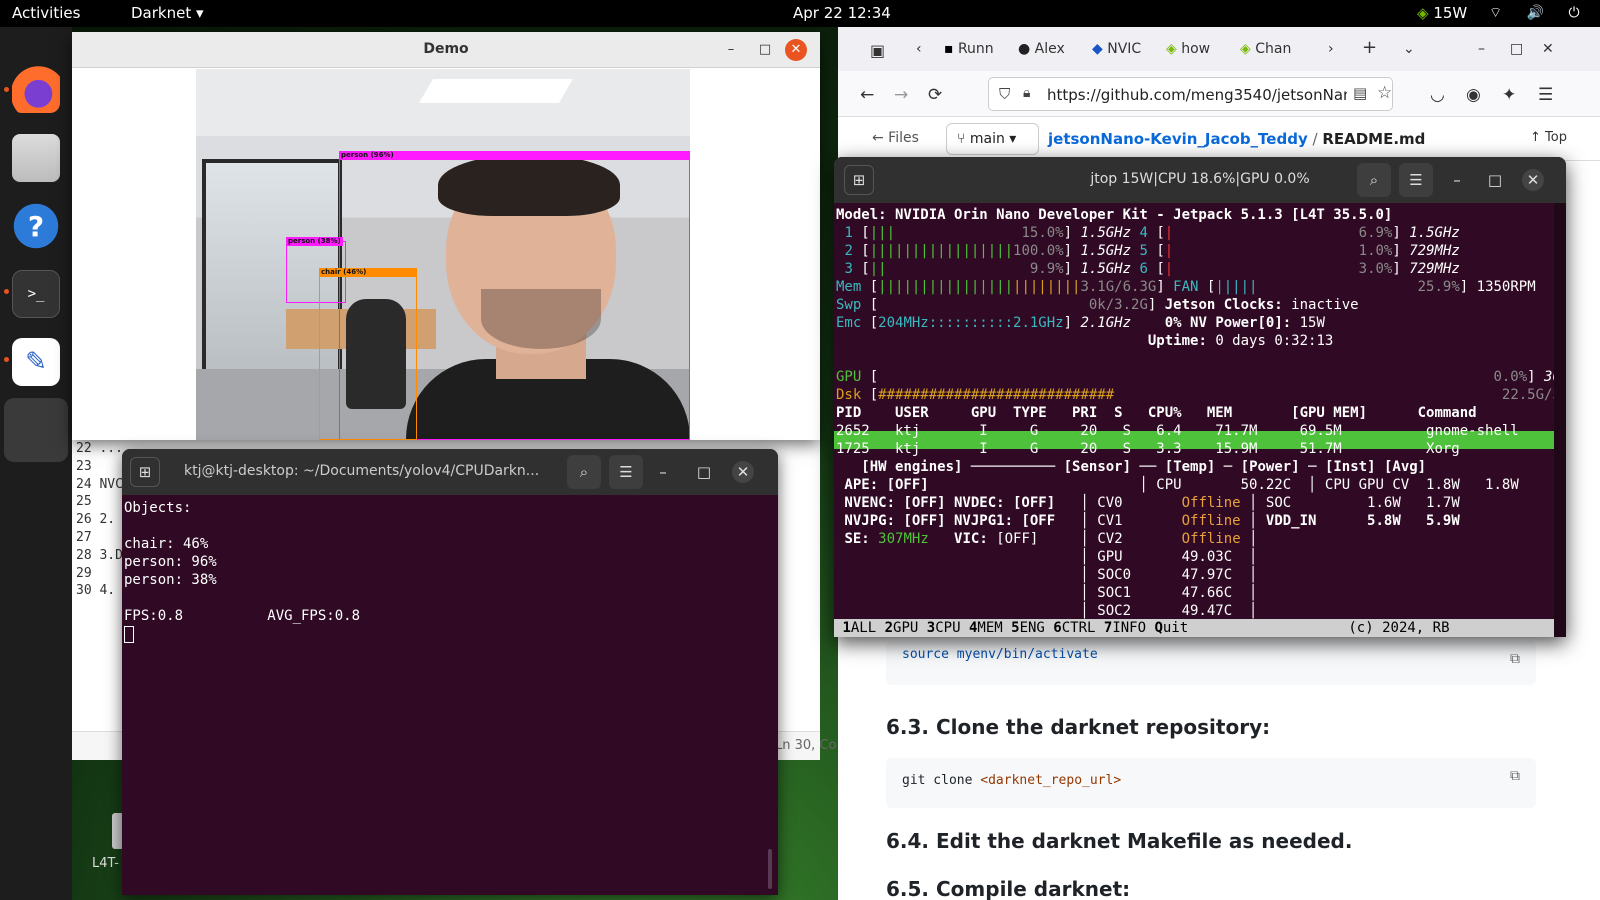  I want to click on emc-freq: 2.1GHz, so click(1106, 323).